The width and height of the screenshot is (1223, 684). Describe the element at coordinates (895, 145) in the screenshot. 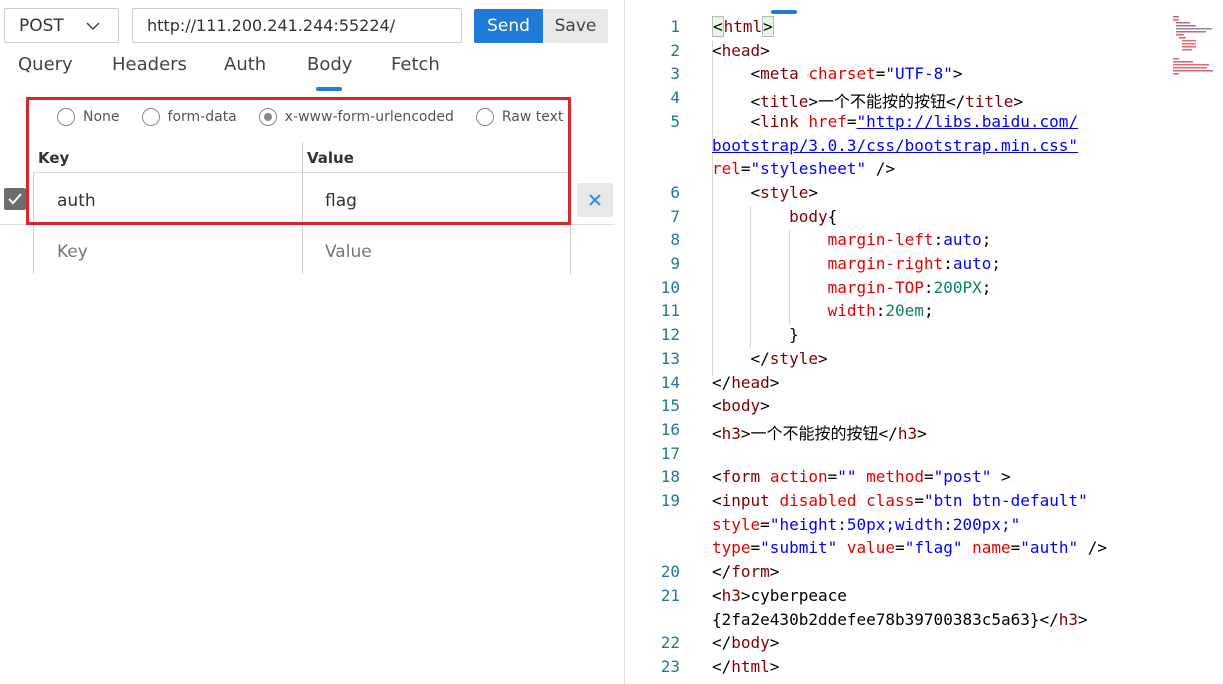

I see `code-text: bootstrap/3.0.3/css/bootstrap.min.css"` at that location.